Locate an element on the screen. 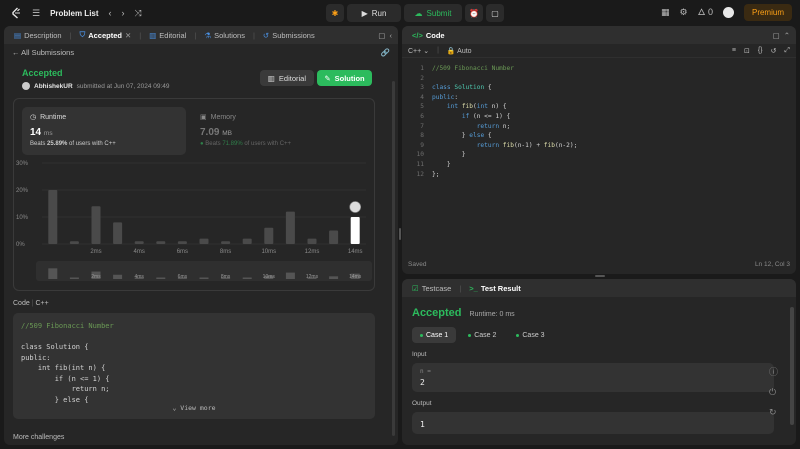 The image size is (800, 449). x-tick-label: 14ms is located at coordinates (355, 252).